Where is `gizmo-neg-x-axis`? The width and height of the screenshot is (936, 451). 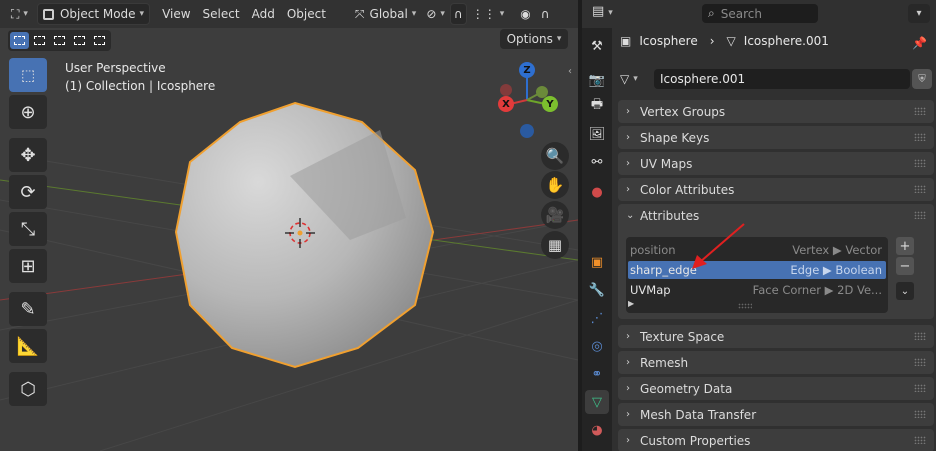 gizmo-neg-x-axis is located at coordinates (506, 90).